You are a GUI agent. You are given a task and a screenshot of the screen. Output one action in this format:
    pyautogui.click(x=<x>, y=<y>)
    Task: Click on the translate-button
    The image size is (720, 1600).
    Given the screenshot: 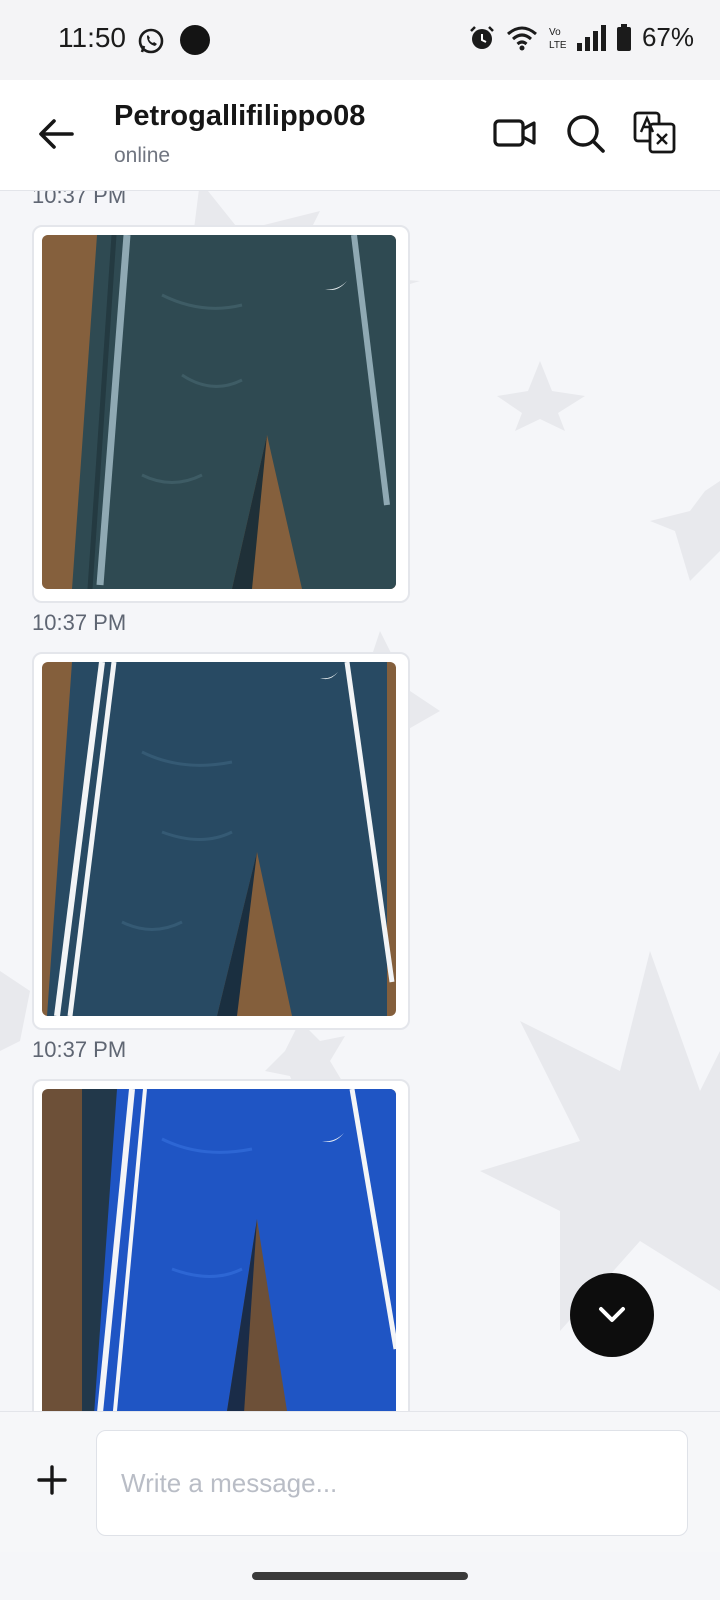 What is the action you would take?
    pyautogui.click(x=655, y=133)
    